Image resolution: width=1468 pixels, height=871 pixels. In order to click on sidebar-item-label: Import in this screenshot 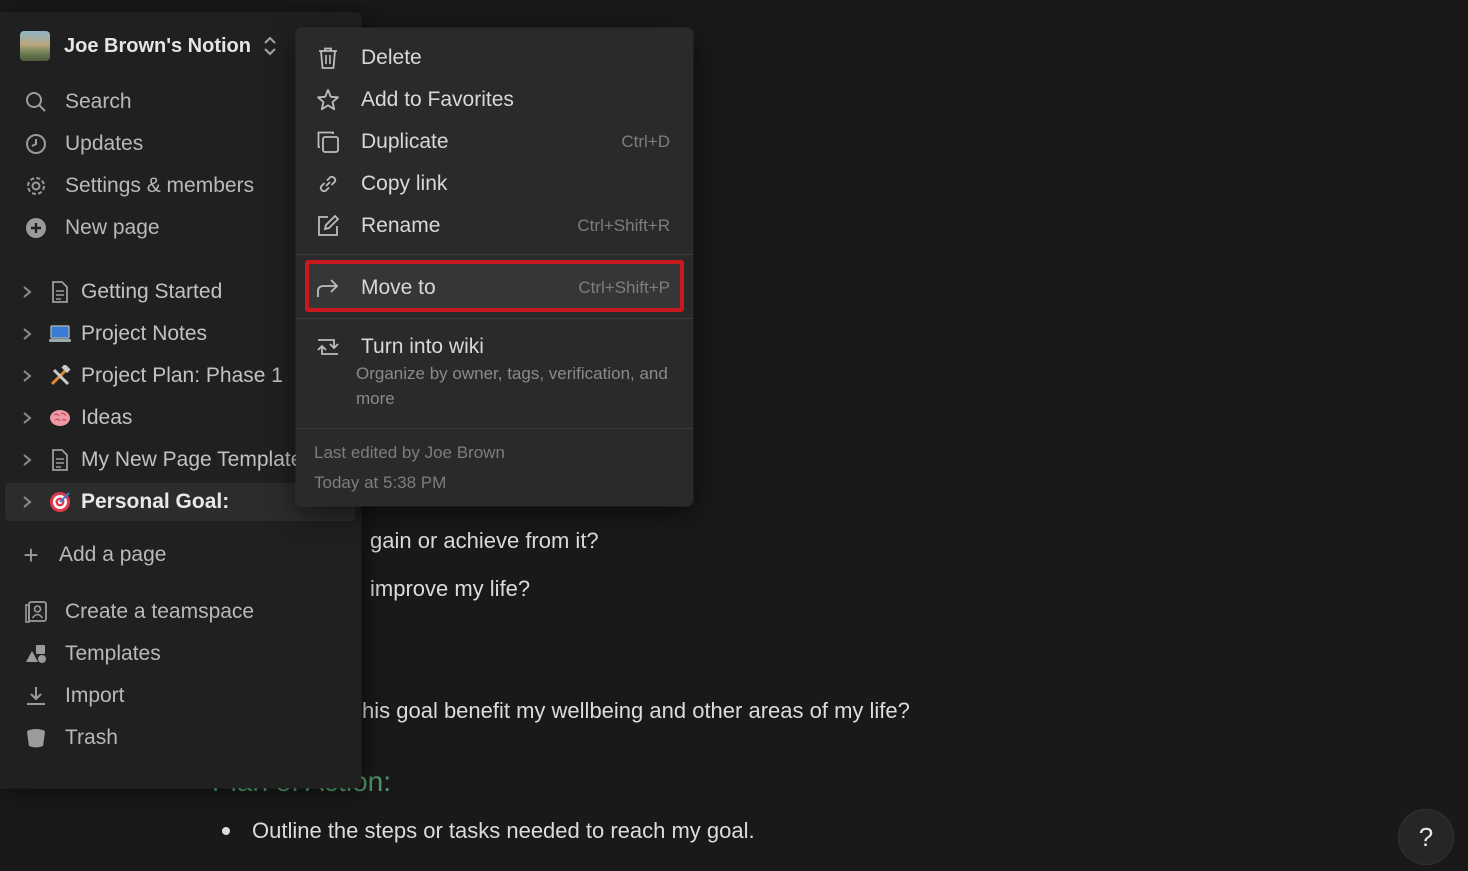, I will do `click(95, 695)`.